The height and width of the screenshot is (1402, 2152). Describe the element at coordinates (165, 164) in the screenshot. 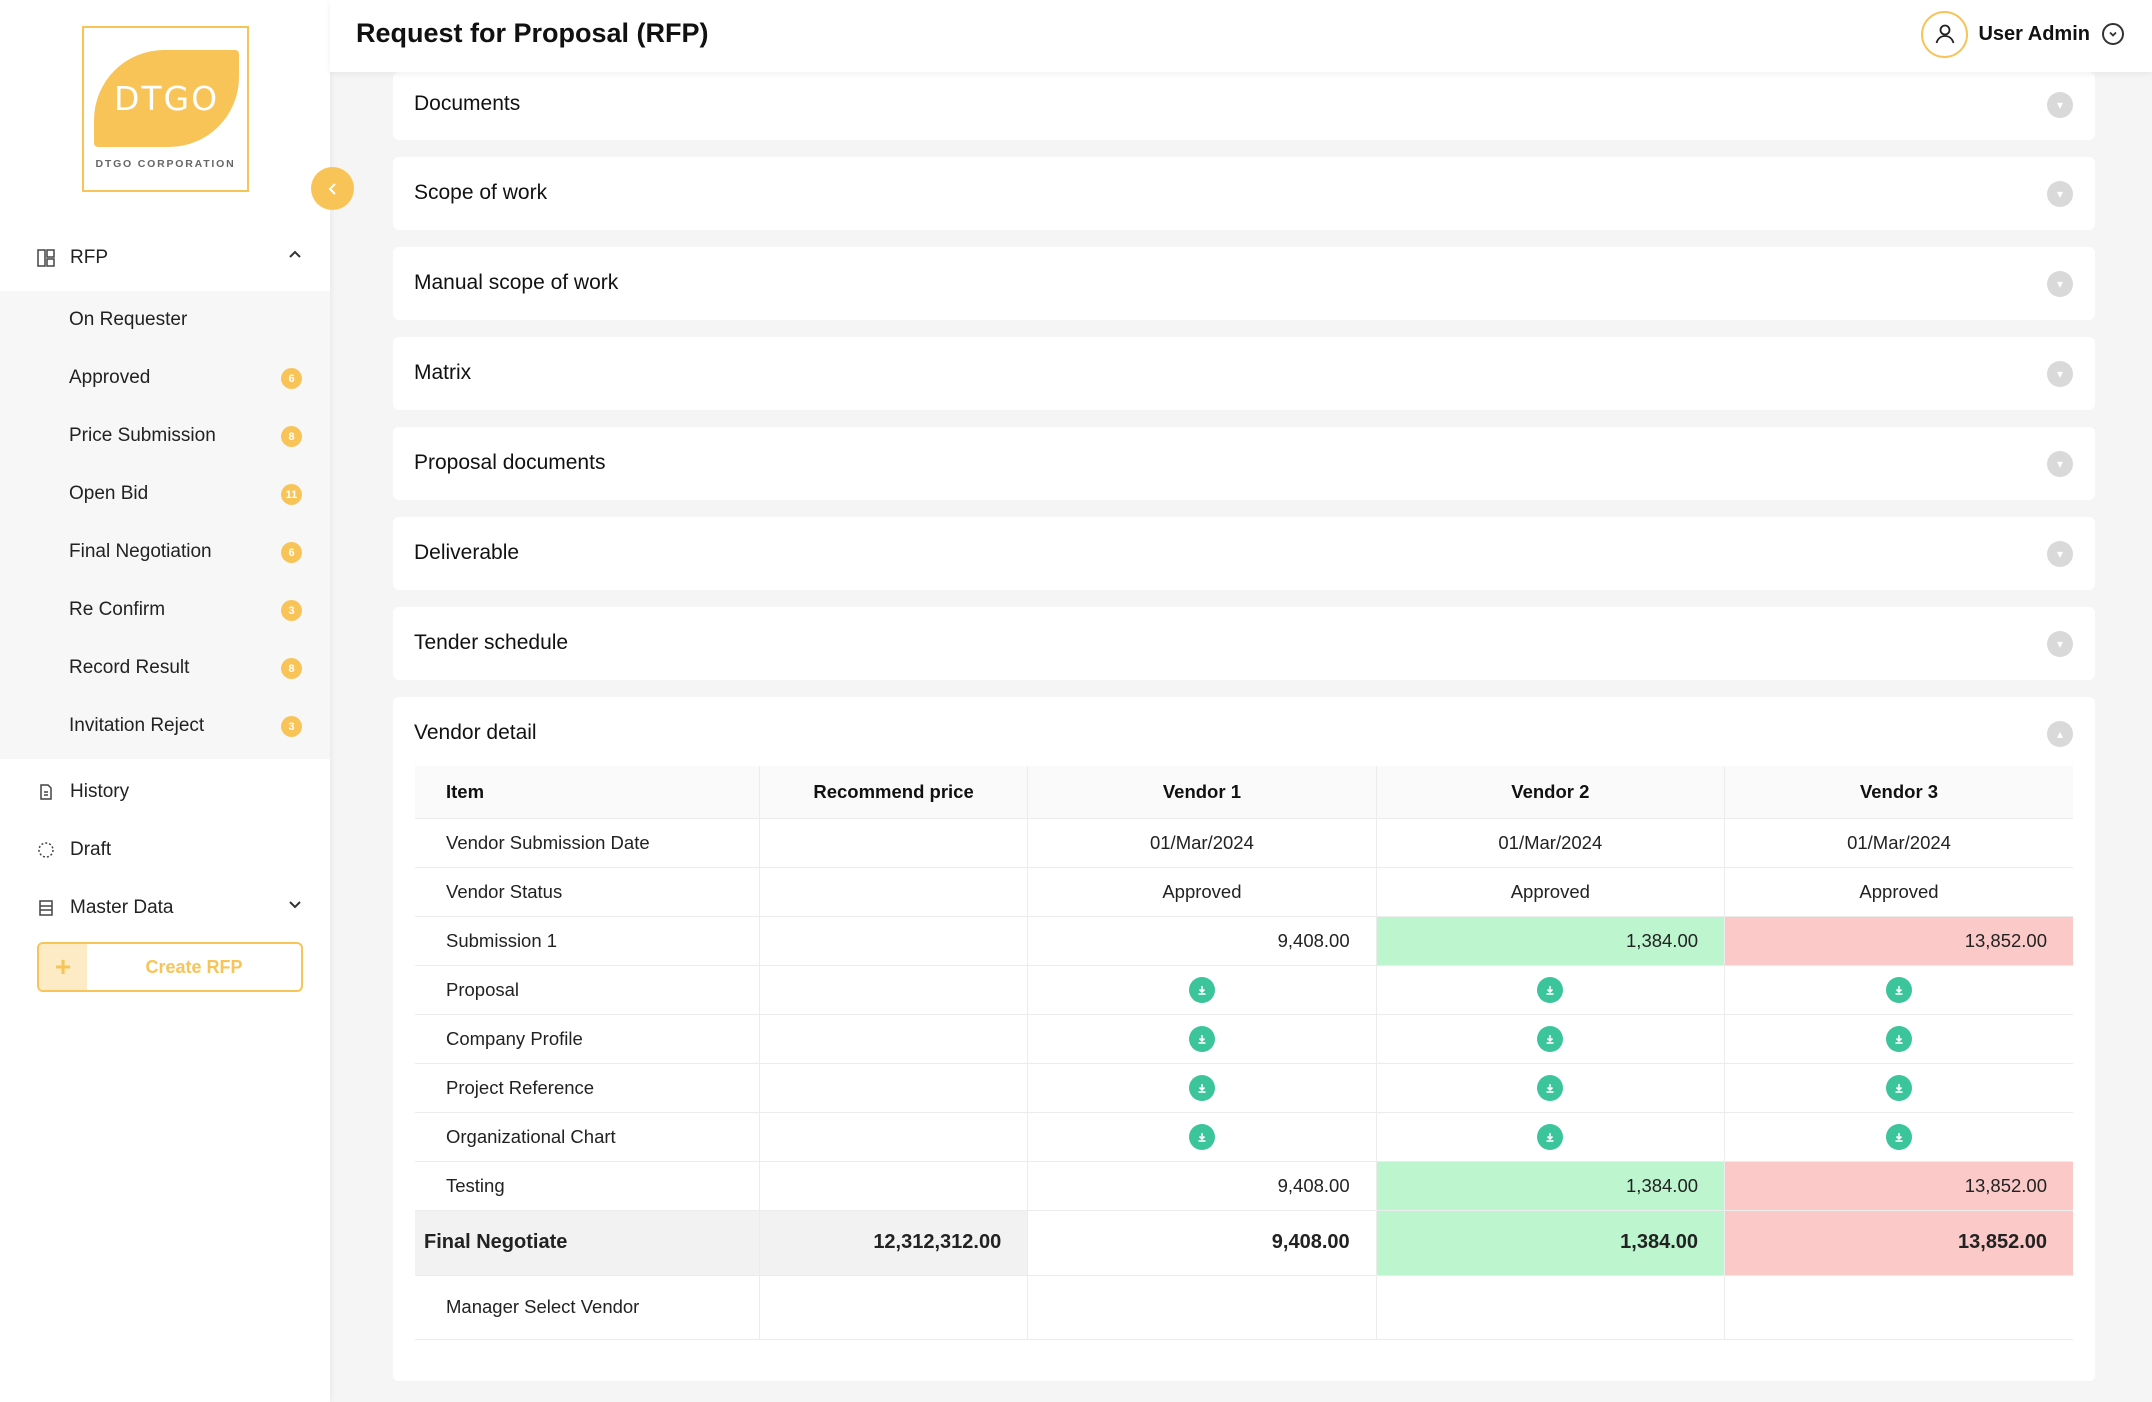

I see `logo-subtitle: DTGO CORPORATION` at that location.